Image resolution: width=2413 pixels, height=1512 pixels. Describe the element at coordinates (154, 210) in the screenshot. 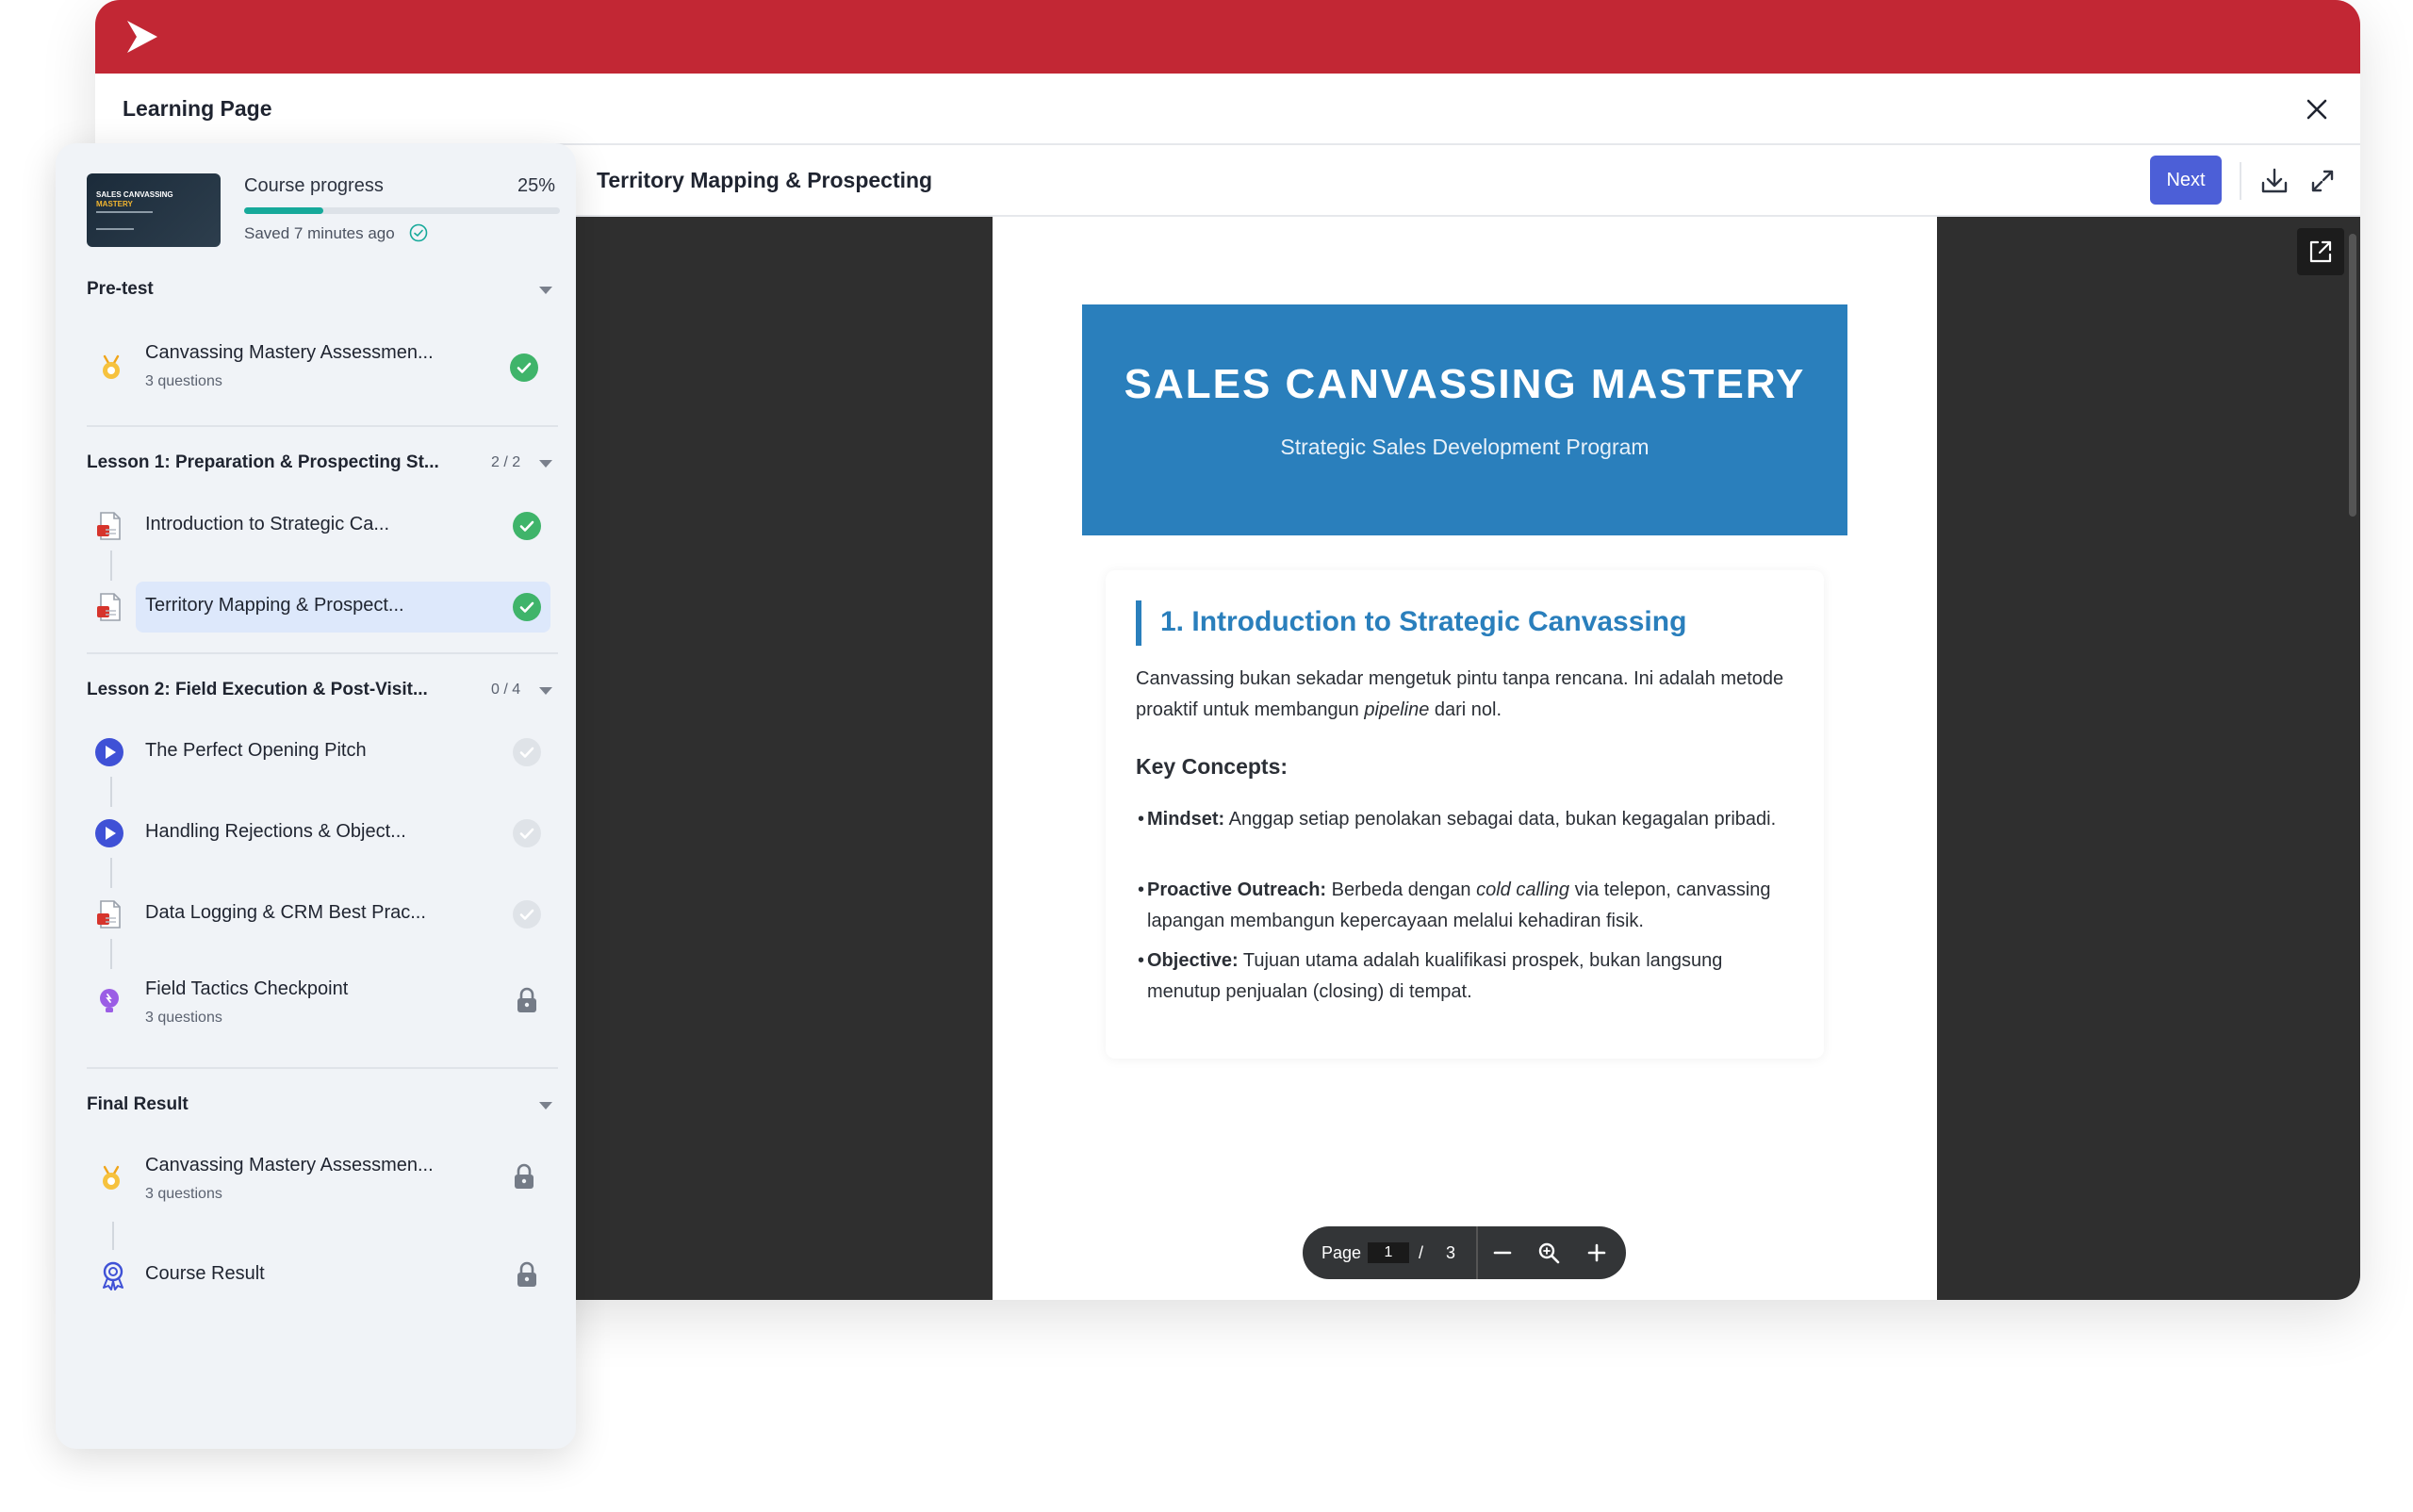

I see `course-thumbnail: SALES CANVASSING MASTERY` at that location.